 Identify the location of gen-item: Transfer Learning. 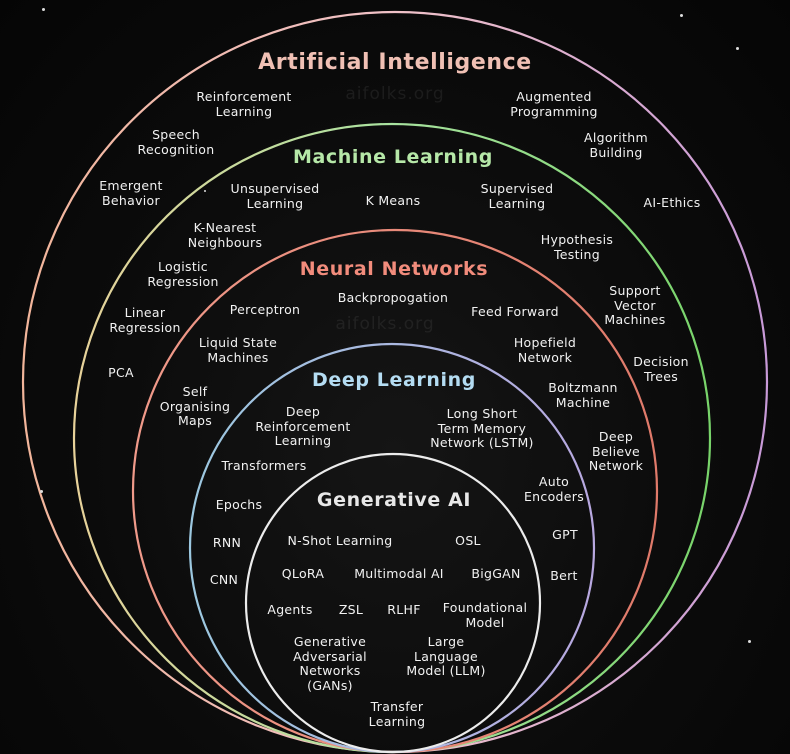
(397, 714).